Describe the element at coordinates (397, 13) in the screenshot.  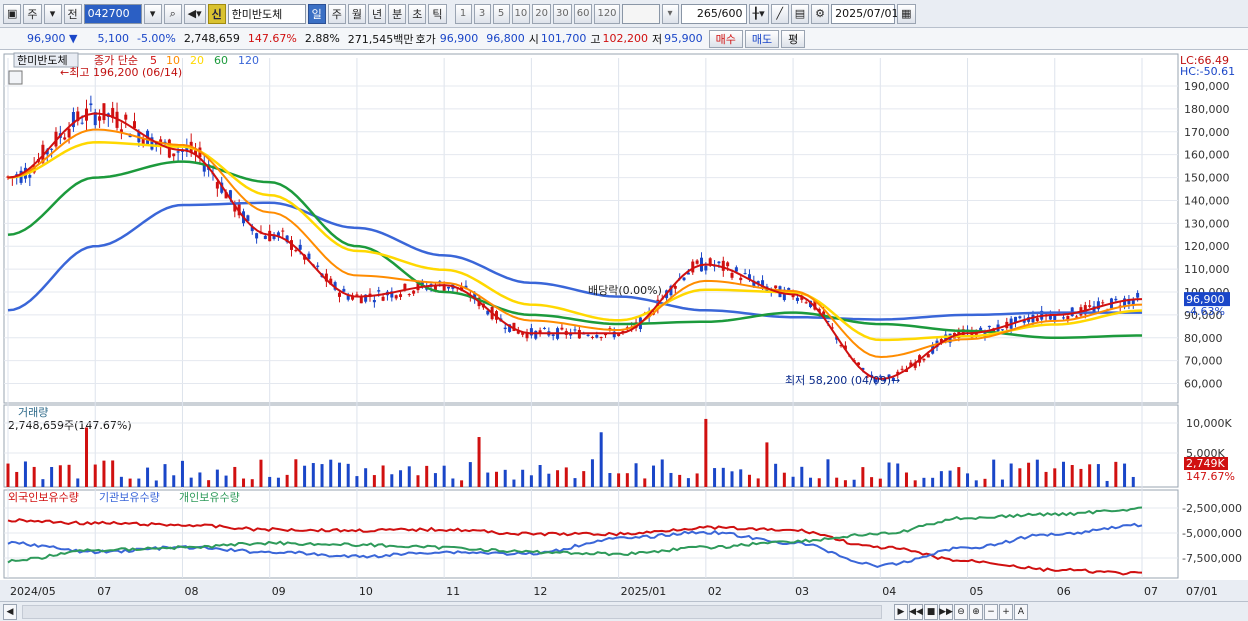
I see `period-button-4: 분` at that location.